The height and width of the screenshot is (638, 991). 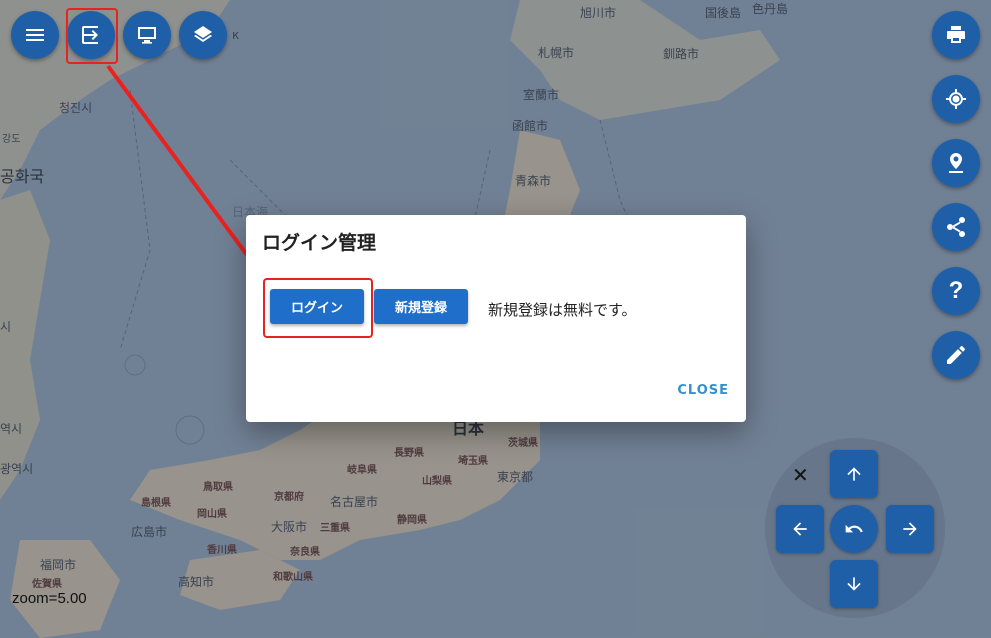 I want to click on nav-close-button: ✕, so click(x=800, y=475).